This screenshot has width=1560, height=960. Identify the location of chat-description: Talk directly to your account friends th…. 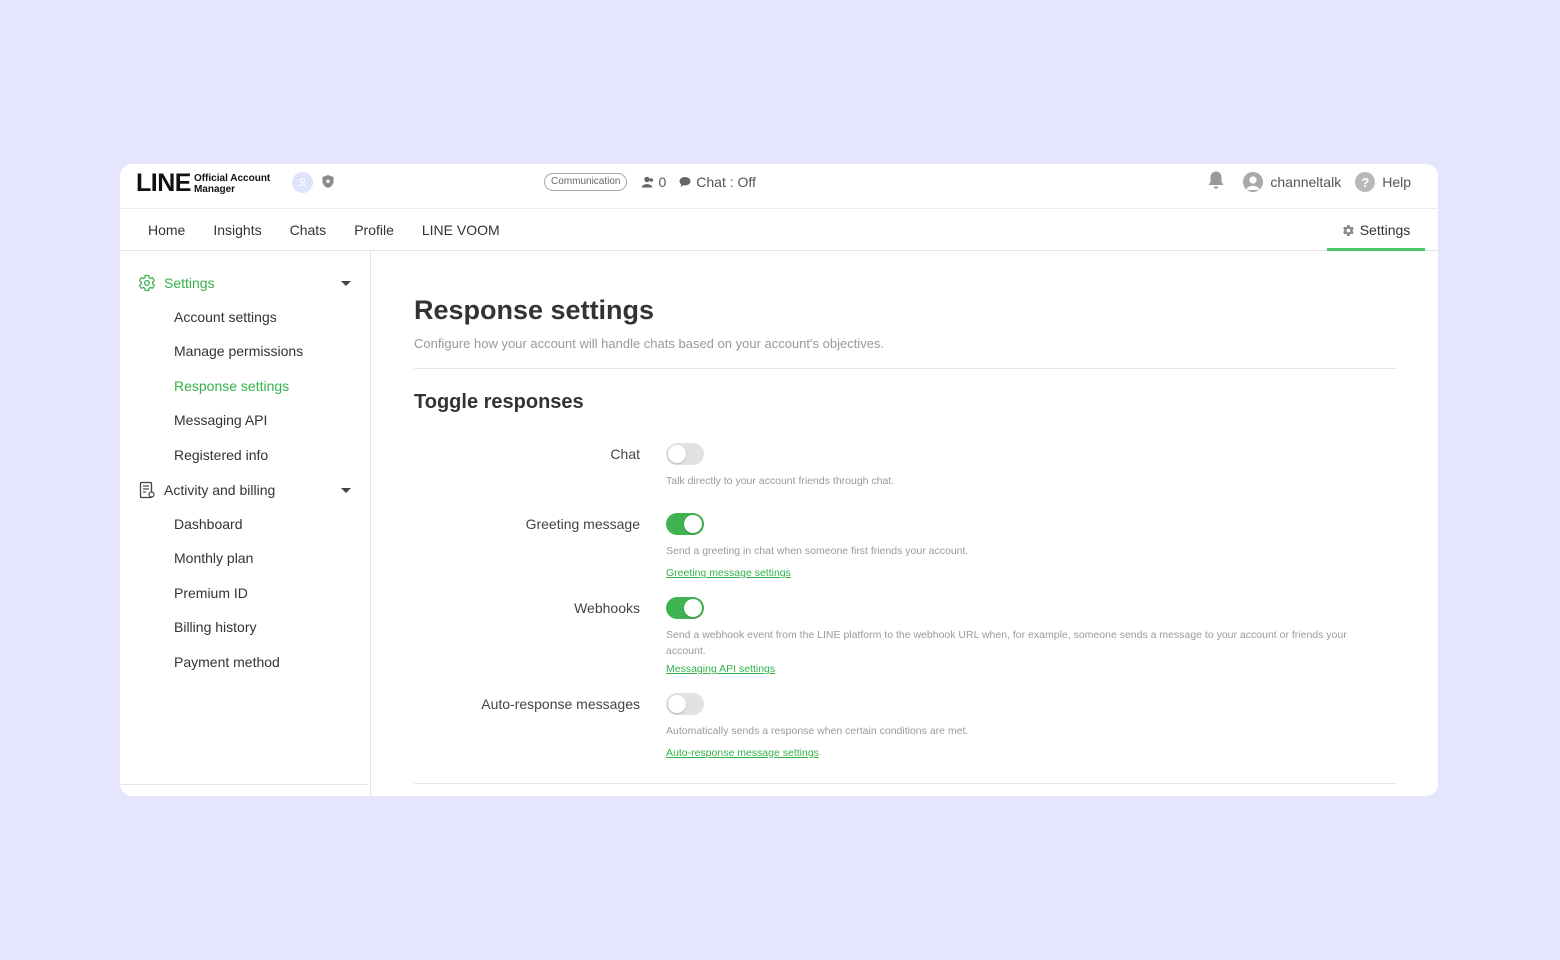
(780, 481).